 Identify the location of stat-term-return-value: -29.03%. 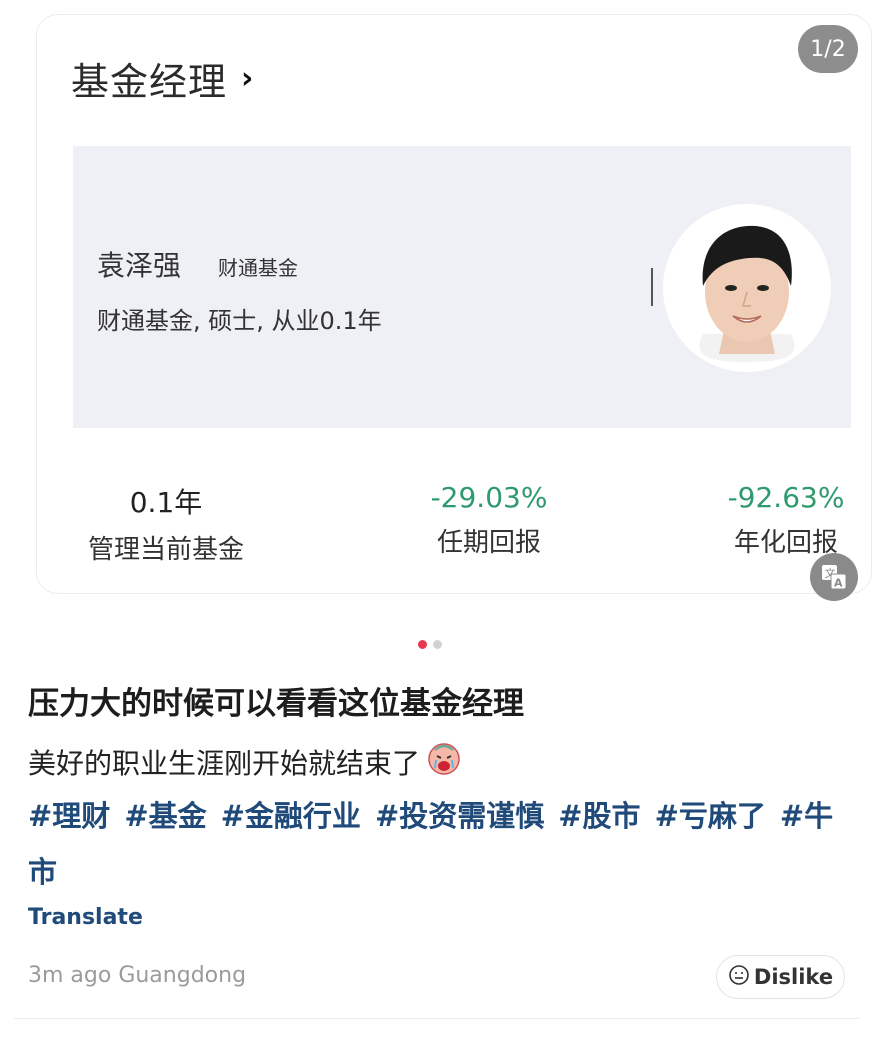
(489, 497).